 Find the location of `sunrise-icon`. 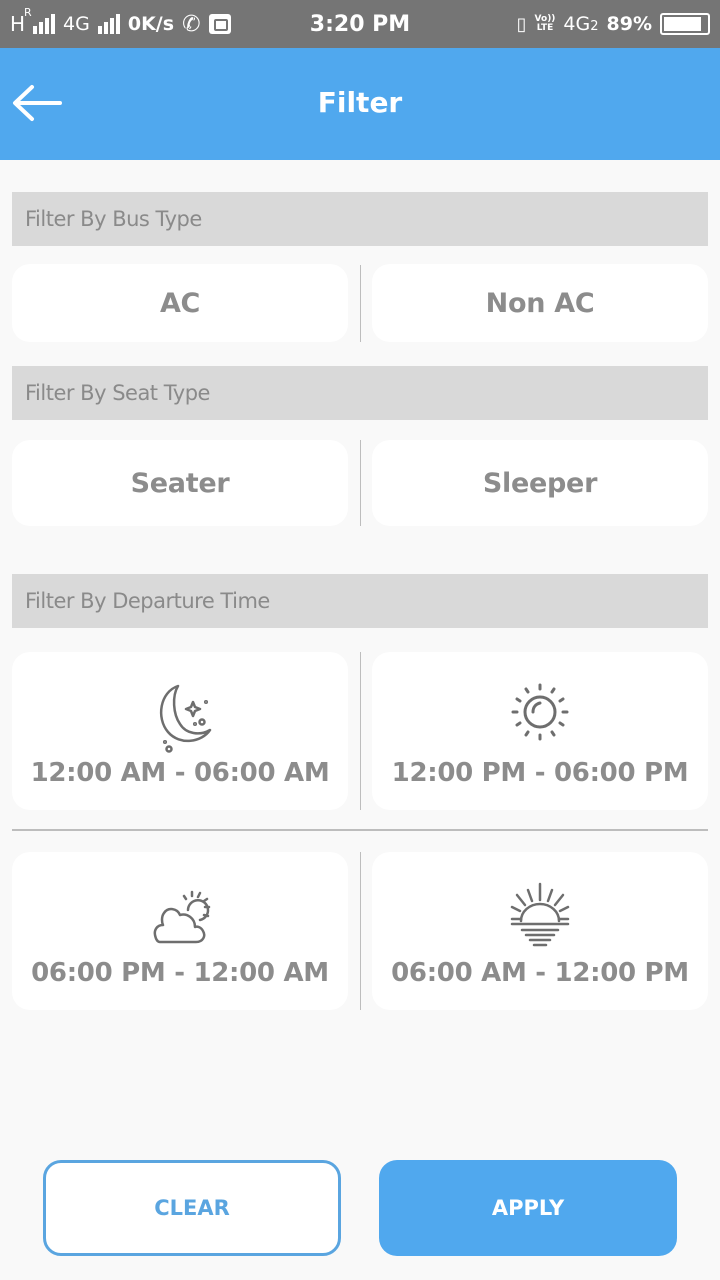

sunrise-icon is located at coordinates (540, 914).